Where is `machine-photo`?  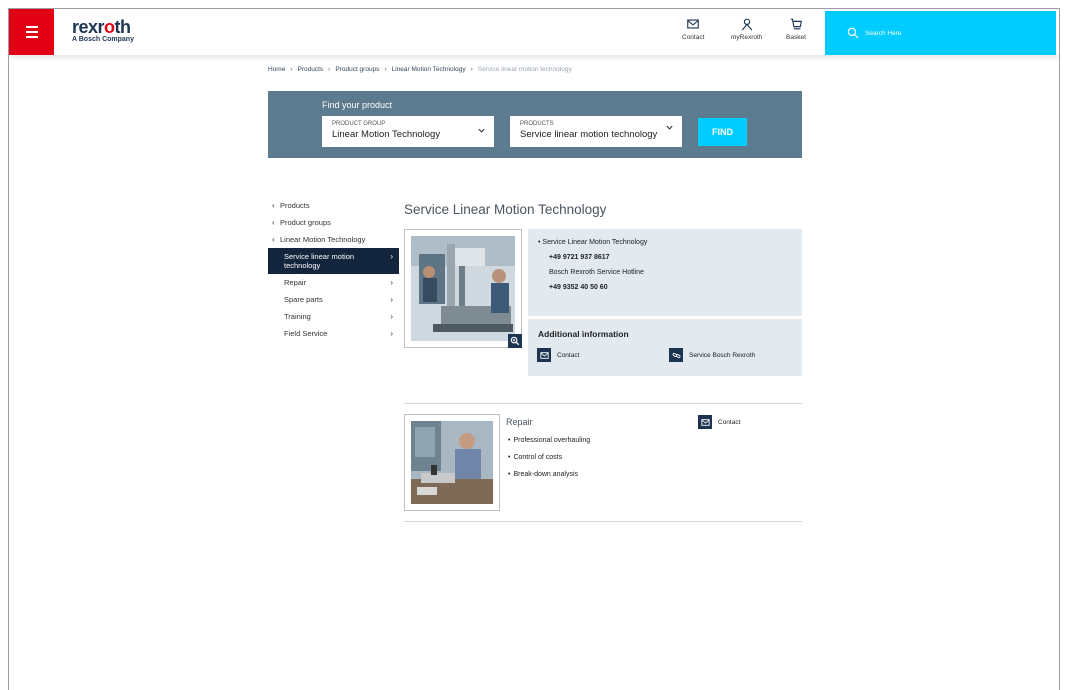
machine-photo is located at coordinates (463, 288).